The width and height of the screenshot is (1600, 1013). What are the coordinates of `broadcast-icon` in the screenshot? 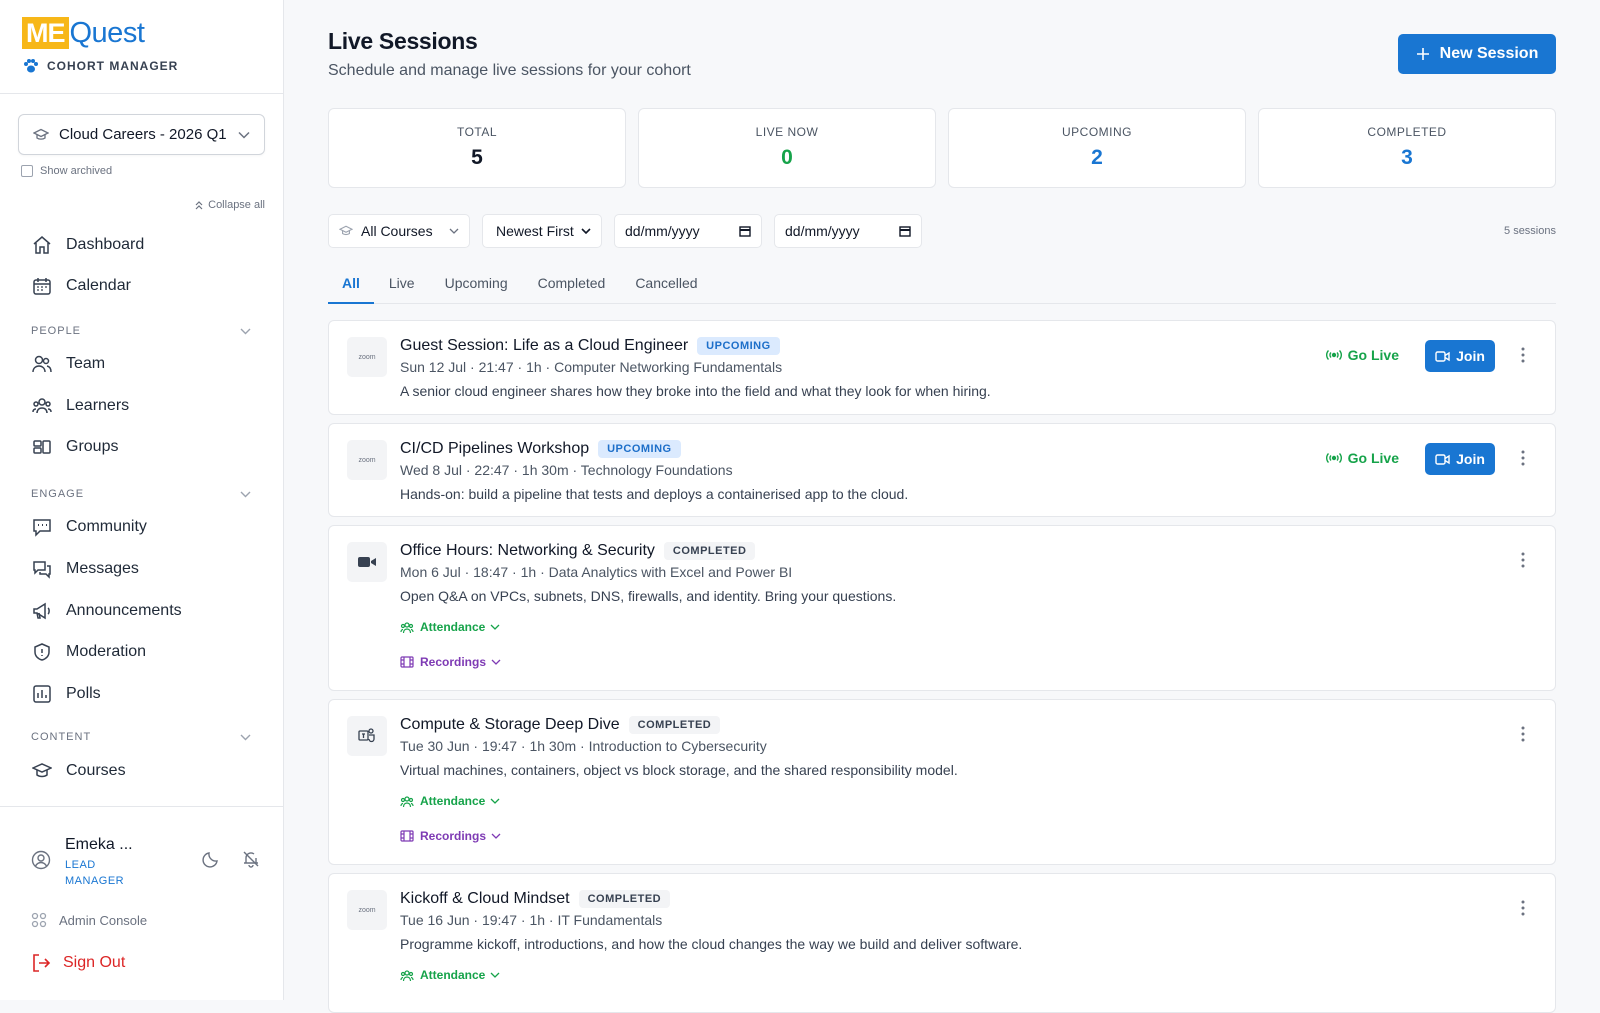 It's located at (1333, 458).